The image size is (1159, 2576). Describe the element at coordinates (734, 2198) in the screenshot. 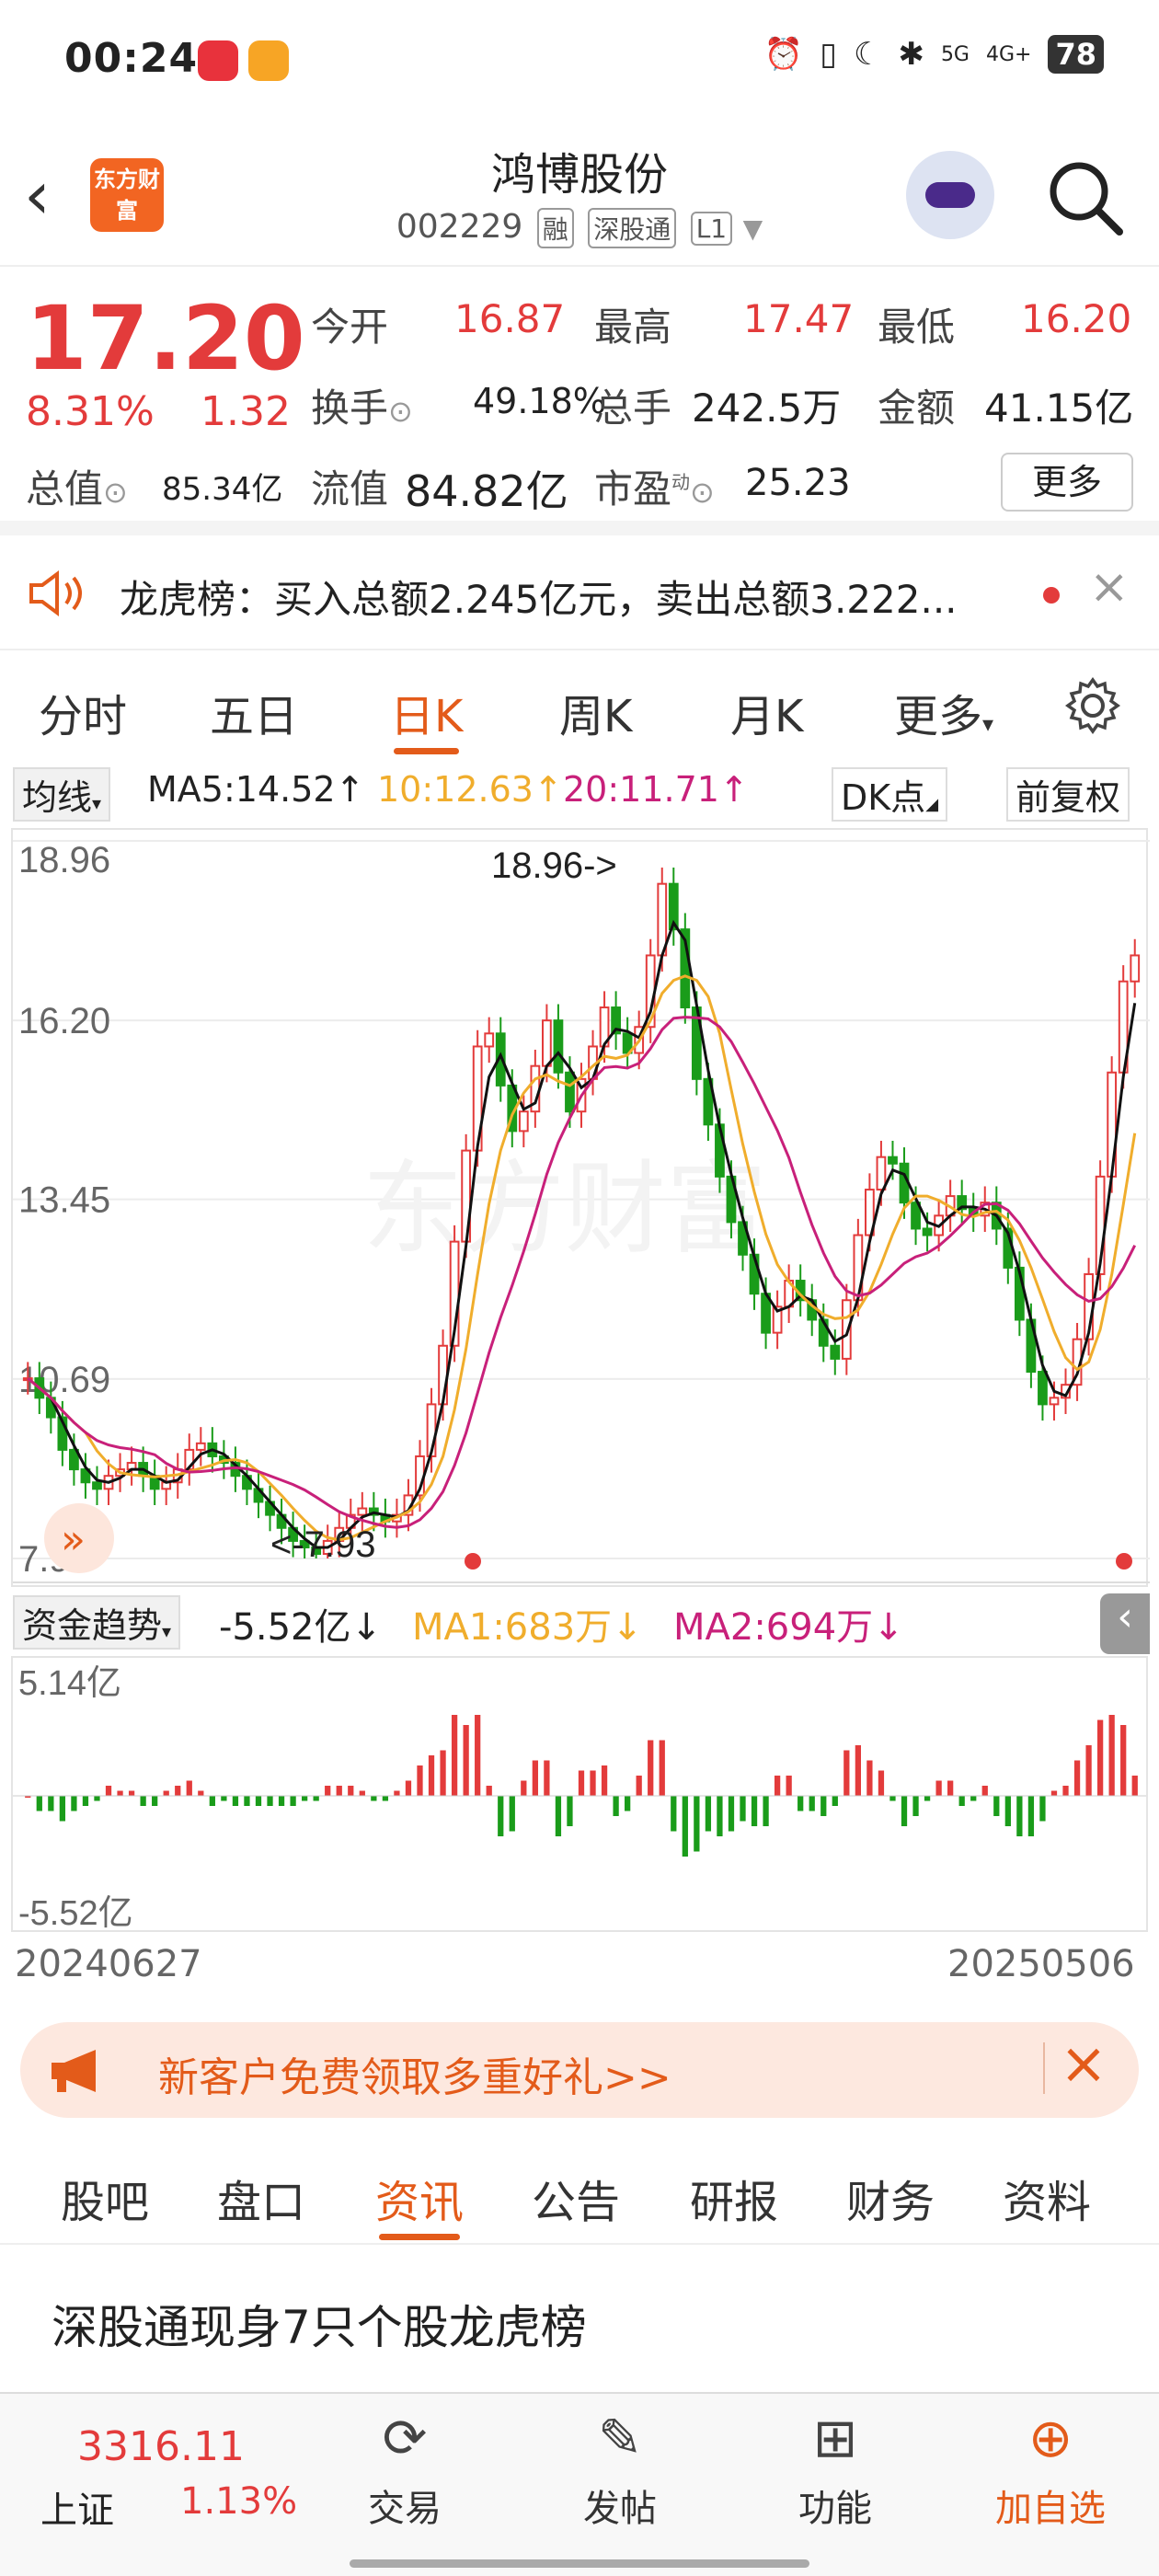

I see `tab-research: 研报` at that location.